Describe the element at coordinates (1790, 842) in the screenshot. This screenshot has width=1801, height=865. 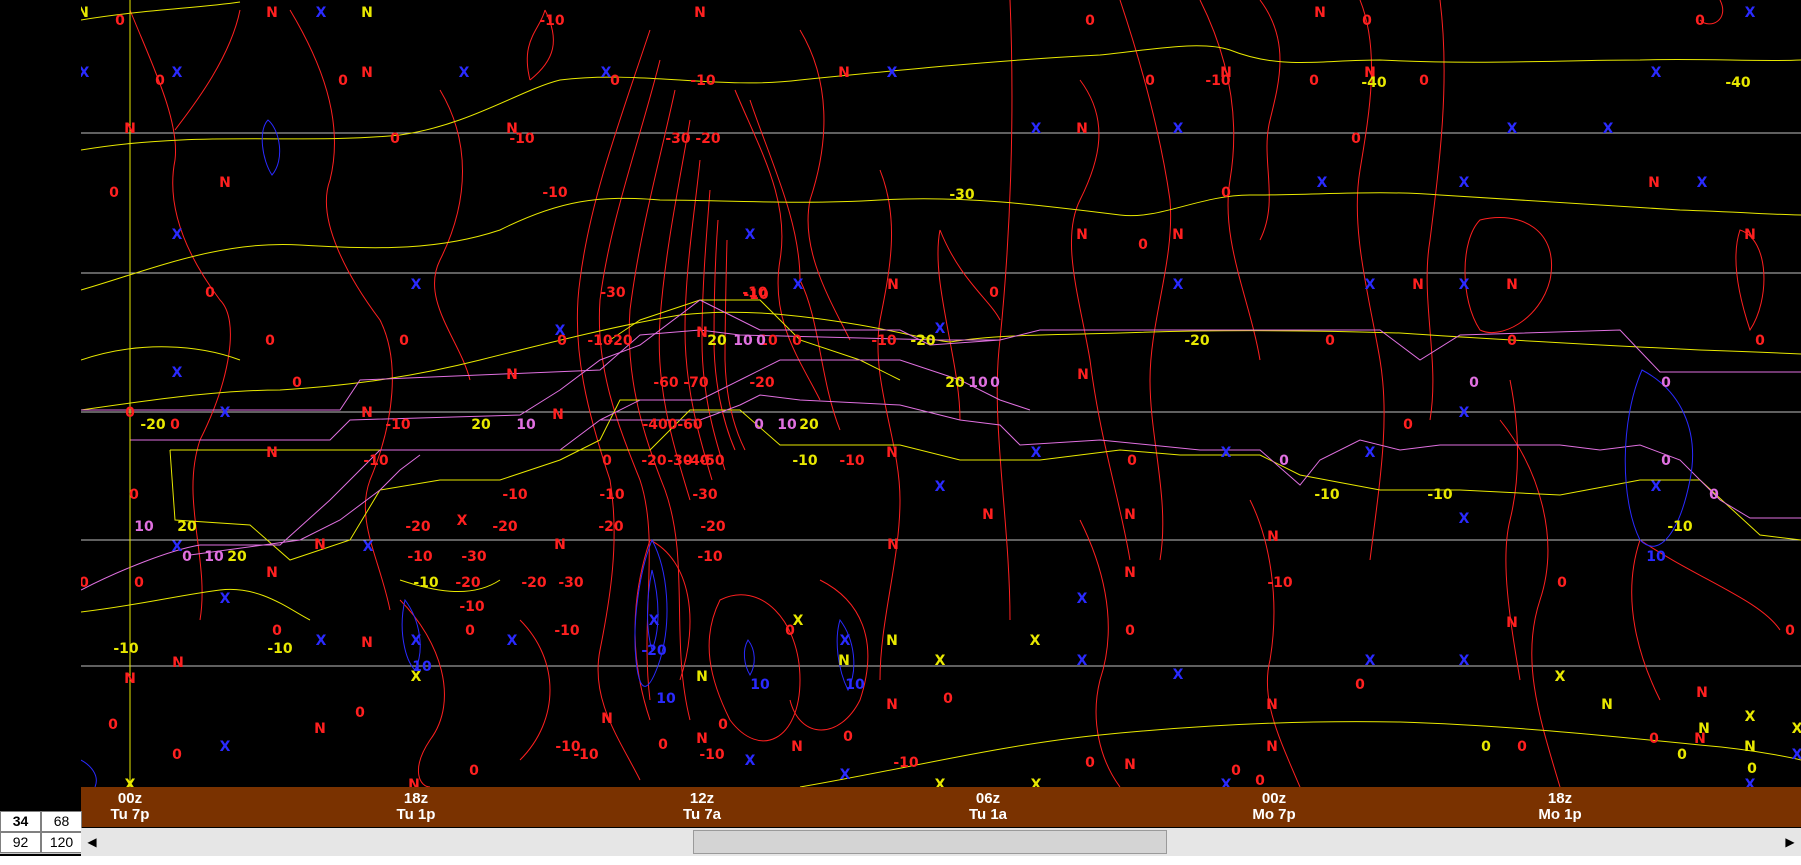
I see `arrow-right-icon: ▶` at that location.